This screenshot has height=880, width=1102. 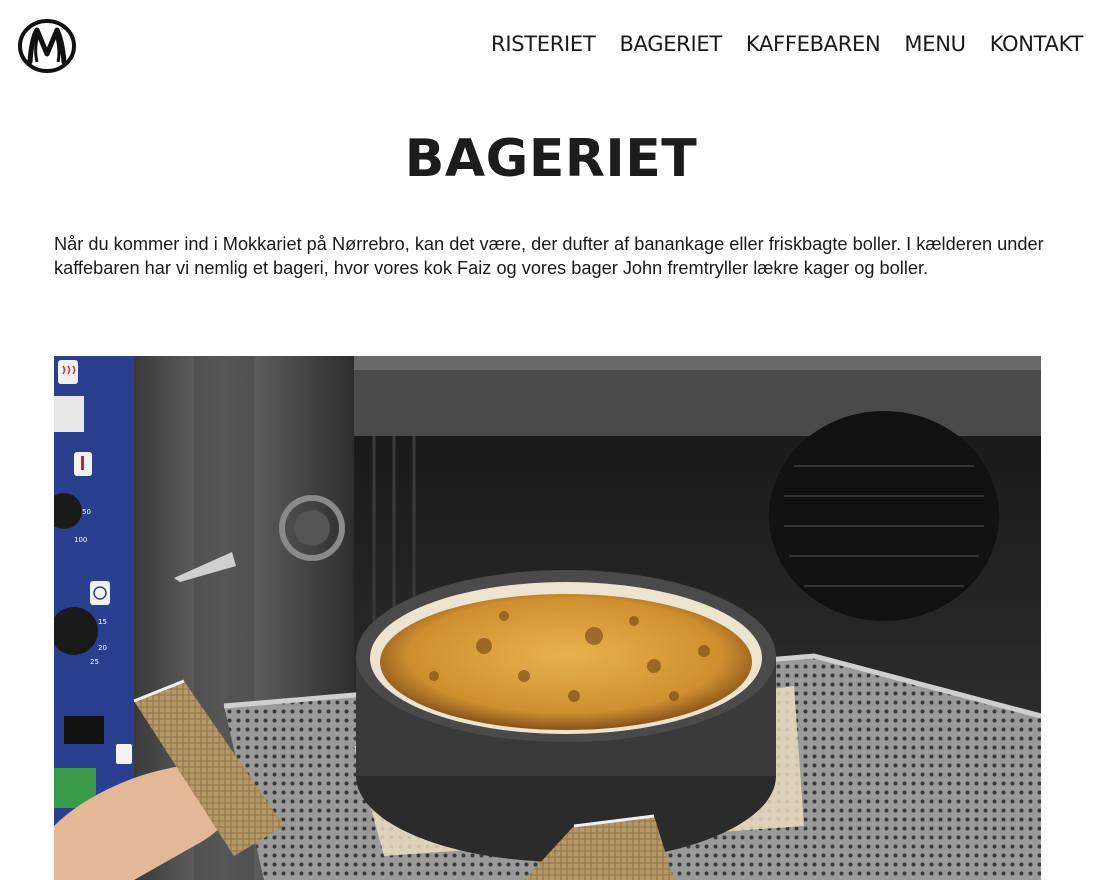 I want to click on dial-mark: 20, so click(x=102, y=648).